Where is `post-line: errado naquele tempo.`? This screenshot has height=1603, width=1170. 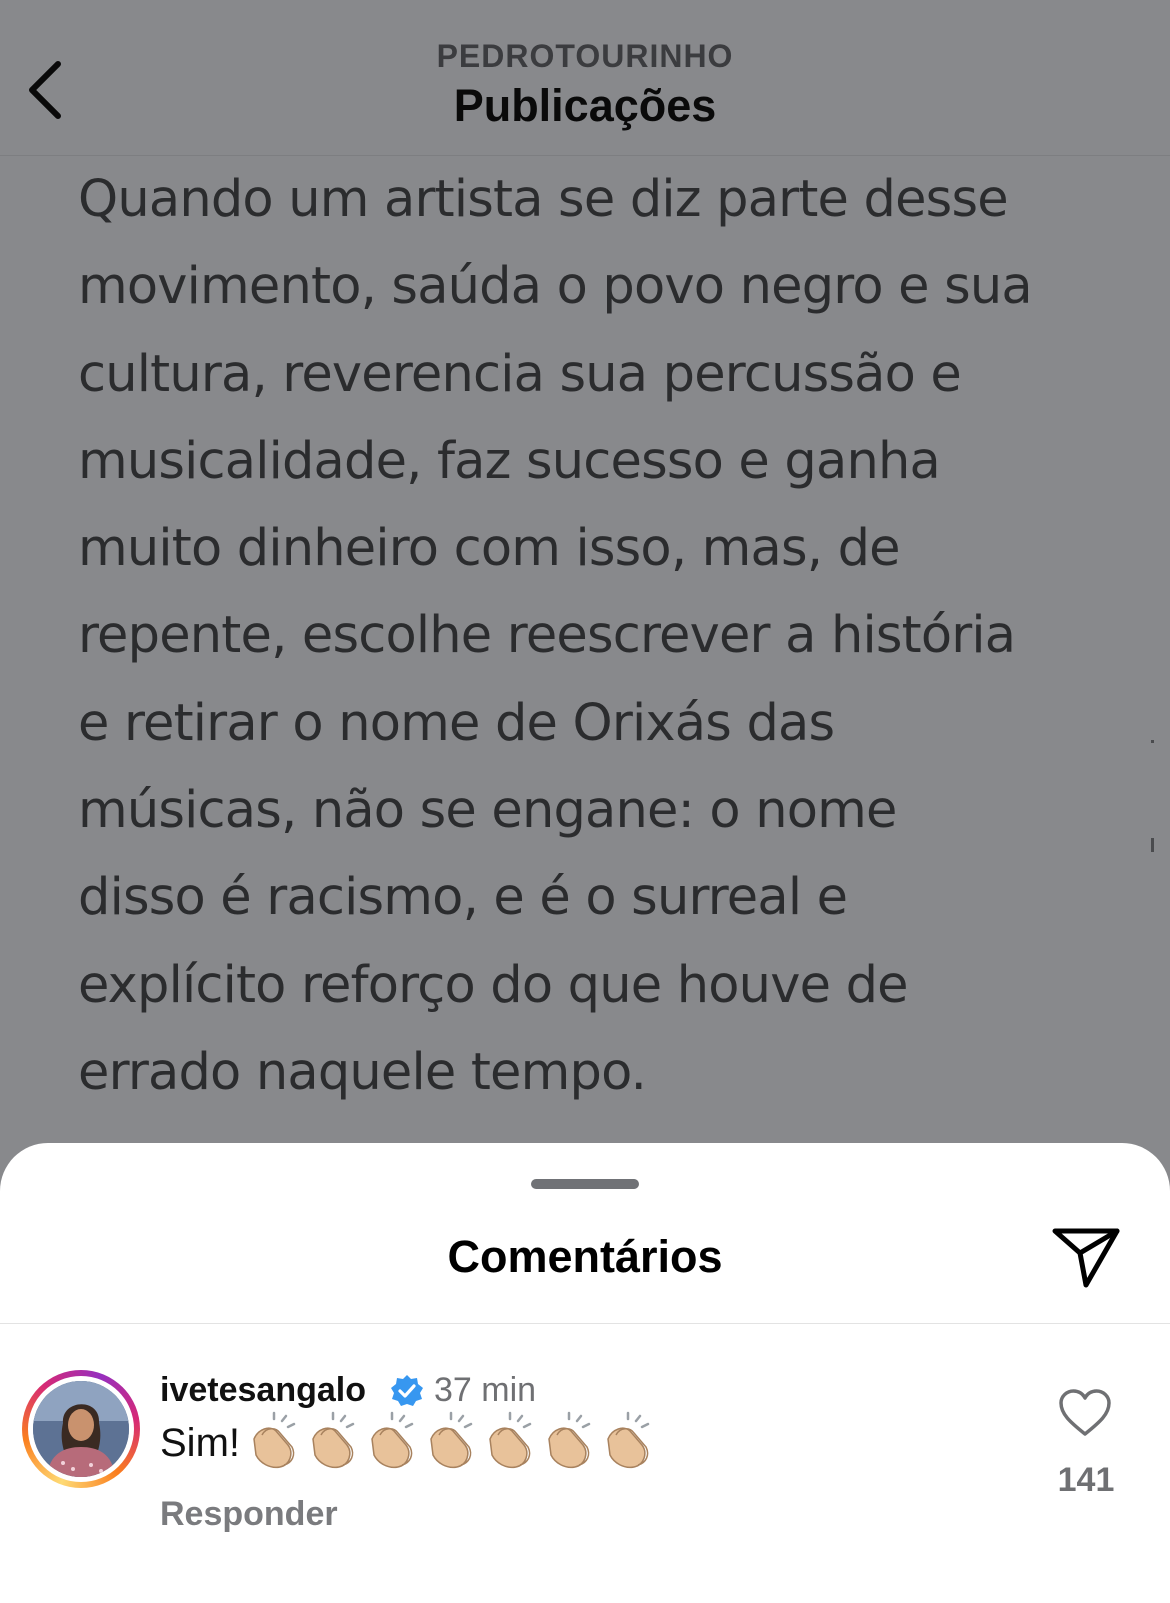
post-line: errado naquele tempo. is located at coordinates (362, 1072).